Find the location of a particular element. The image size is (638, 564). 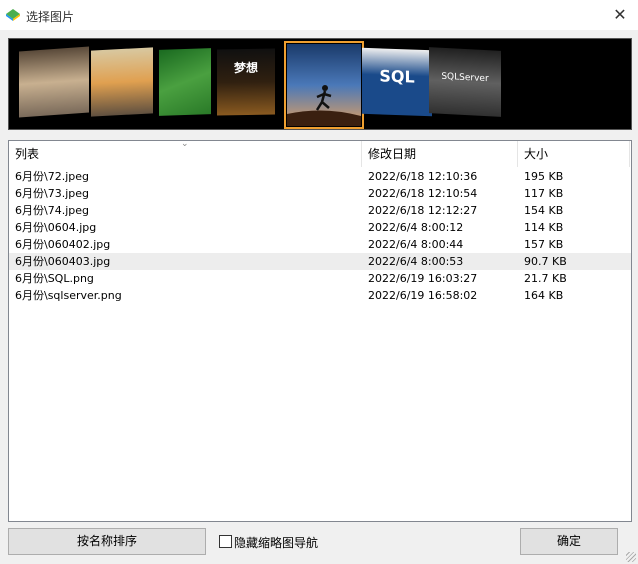

cell-name: 6月份\sqlserver.png is located at coordinates (68, 295).